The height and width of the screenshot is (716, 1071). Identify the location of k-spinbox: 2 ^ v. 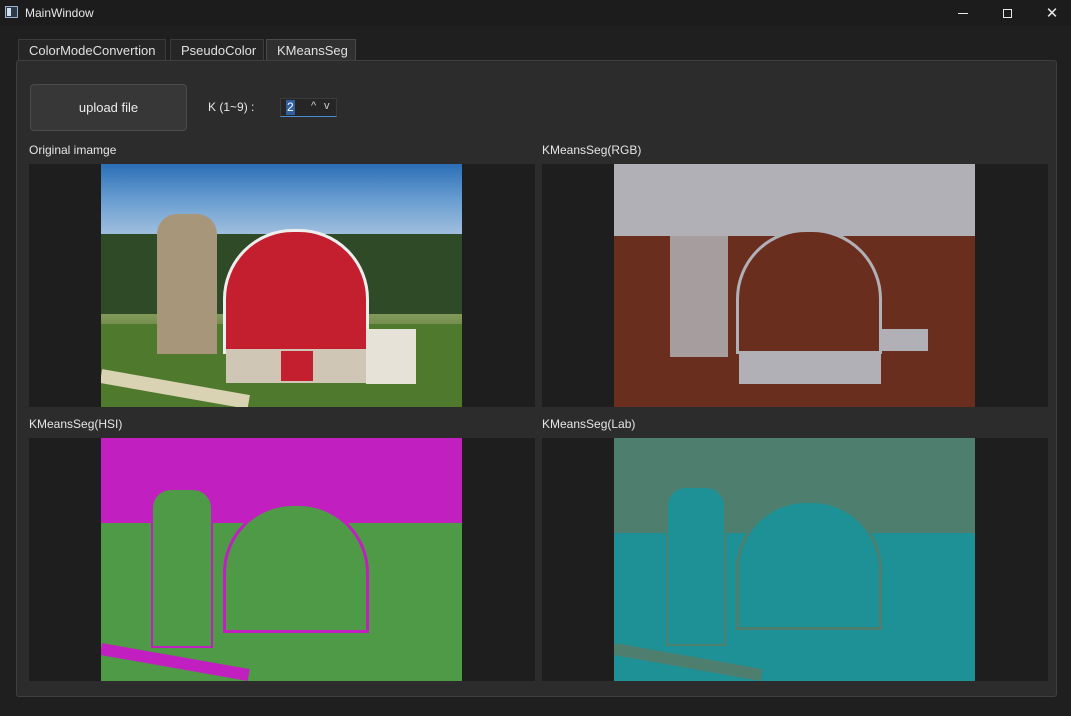
(308, 107).